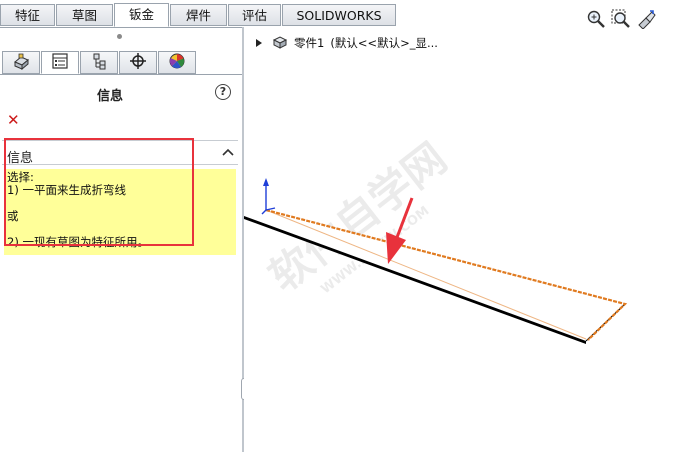 Image resolution: width=684 pixels, height=452 pixels. Describe the element at coordinates (426, 274) in the screenshot. I see `highlighted-edge` at that location.